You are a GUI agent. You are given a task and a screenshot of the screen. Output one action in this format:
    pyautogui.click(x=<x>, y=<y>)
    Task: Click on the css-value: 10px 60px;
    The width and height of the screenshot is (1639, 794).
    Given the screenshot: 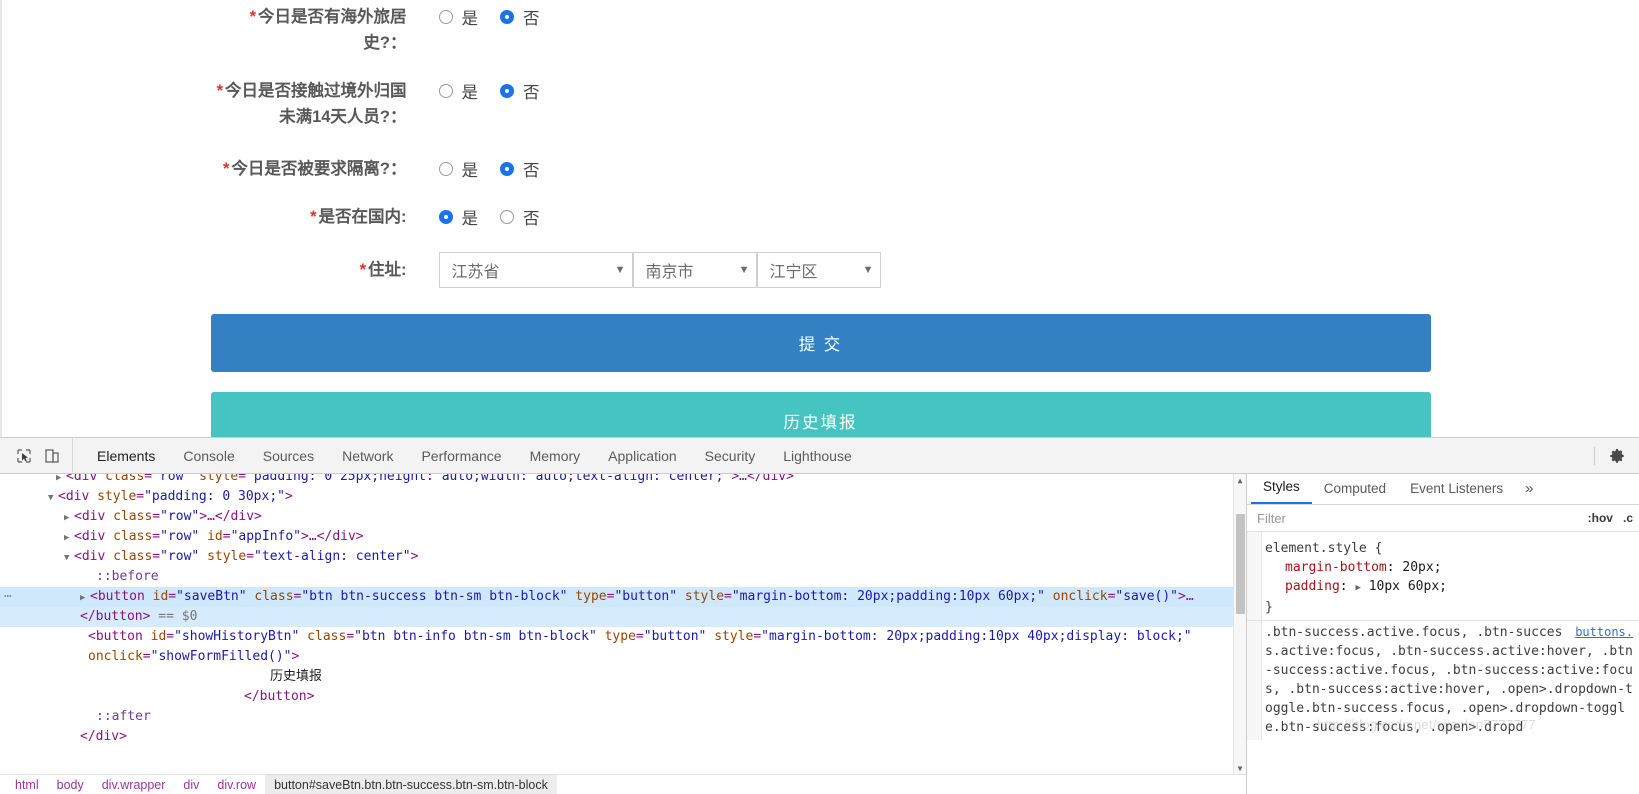 What is the action you would take?
    pyautogui.click(x=1407, y=586)
    